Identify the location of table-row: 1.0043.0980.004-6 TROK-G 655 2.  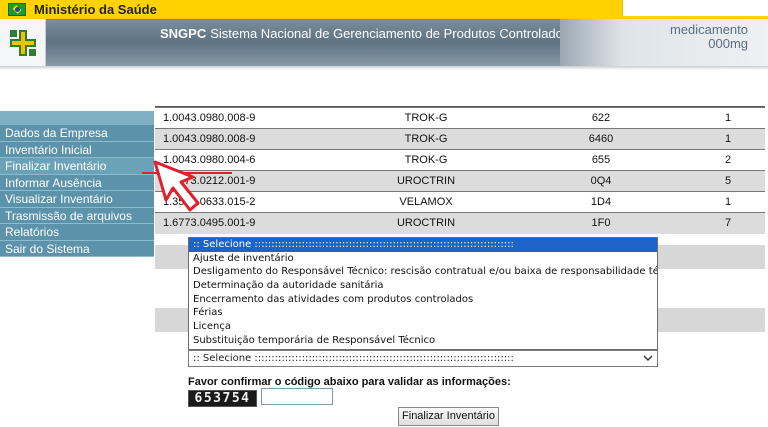
(460, 160).